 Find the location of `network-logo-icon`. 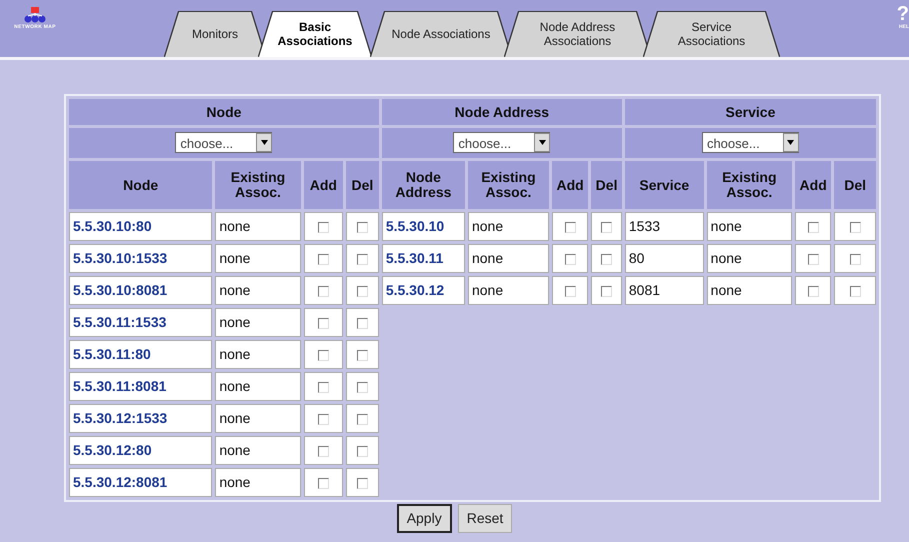

network-logo-icon is located at coordinates (35, 15).